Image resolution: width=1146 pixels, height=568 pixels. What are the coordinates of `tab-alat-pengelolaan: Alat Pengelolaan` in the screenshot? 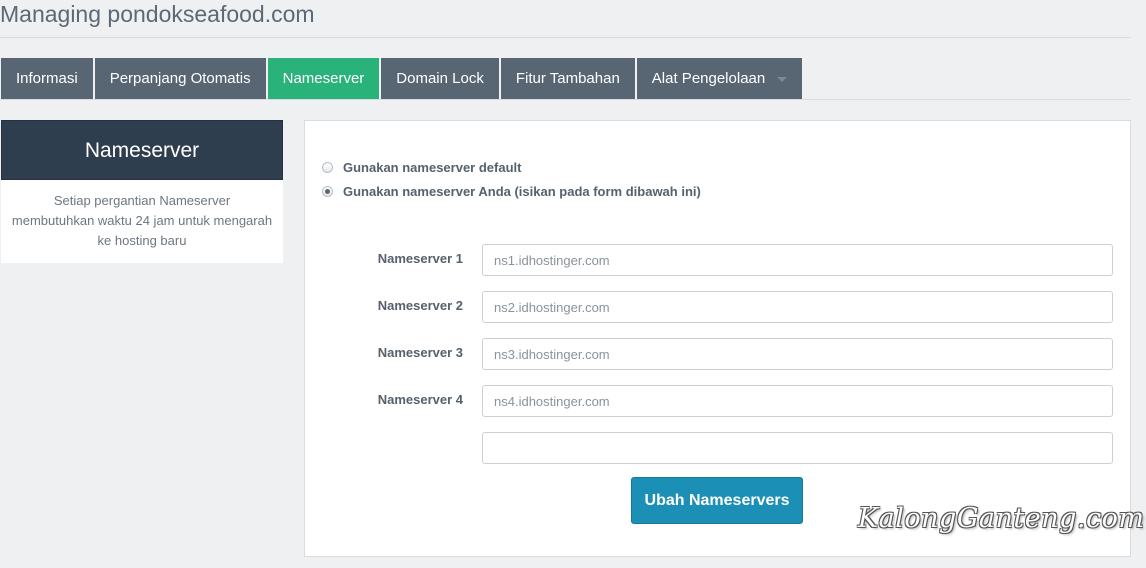 It's located at (719, 79).